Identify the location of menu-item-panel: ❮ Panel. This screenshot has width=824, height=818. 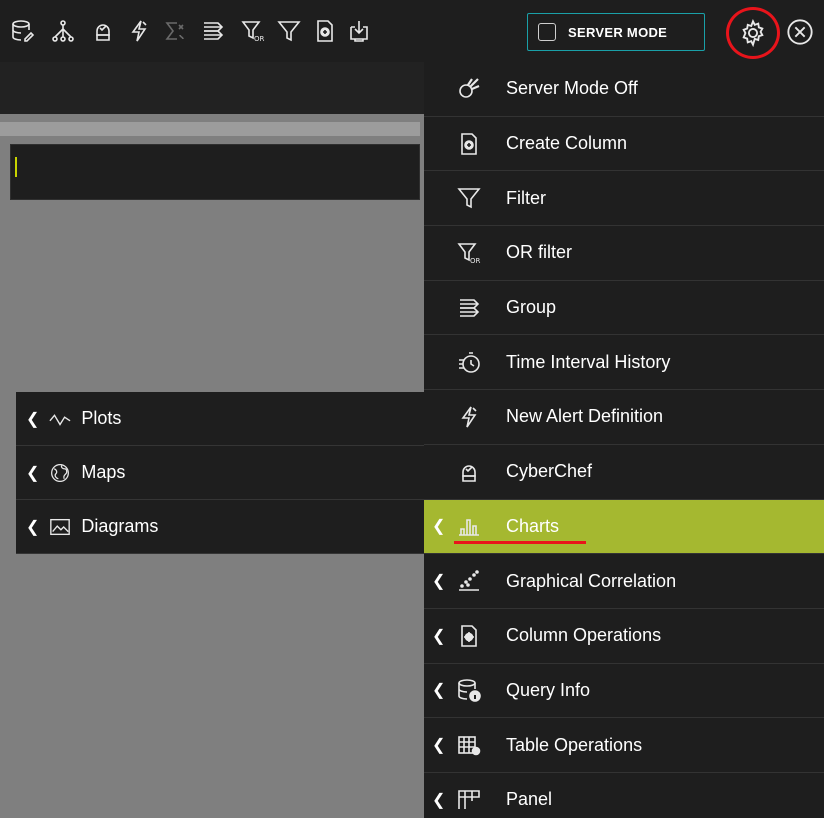
(624, 795).